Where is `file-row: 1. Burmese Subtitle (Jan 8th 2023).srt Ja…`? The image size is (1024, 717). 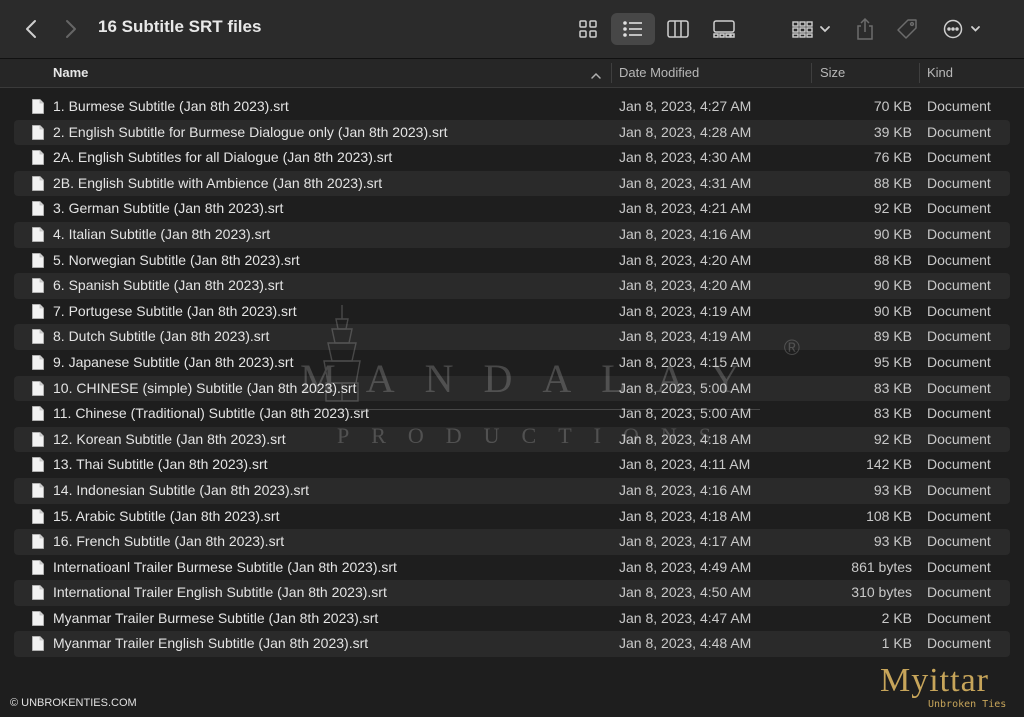
file-row: 1. Burmese Subtitle (Jan 8th 2023).srt Ja… is located at coordinates (512, 107).